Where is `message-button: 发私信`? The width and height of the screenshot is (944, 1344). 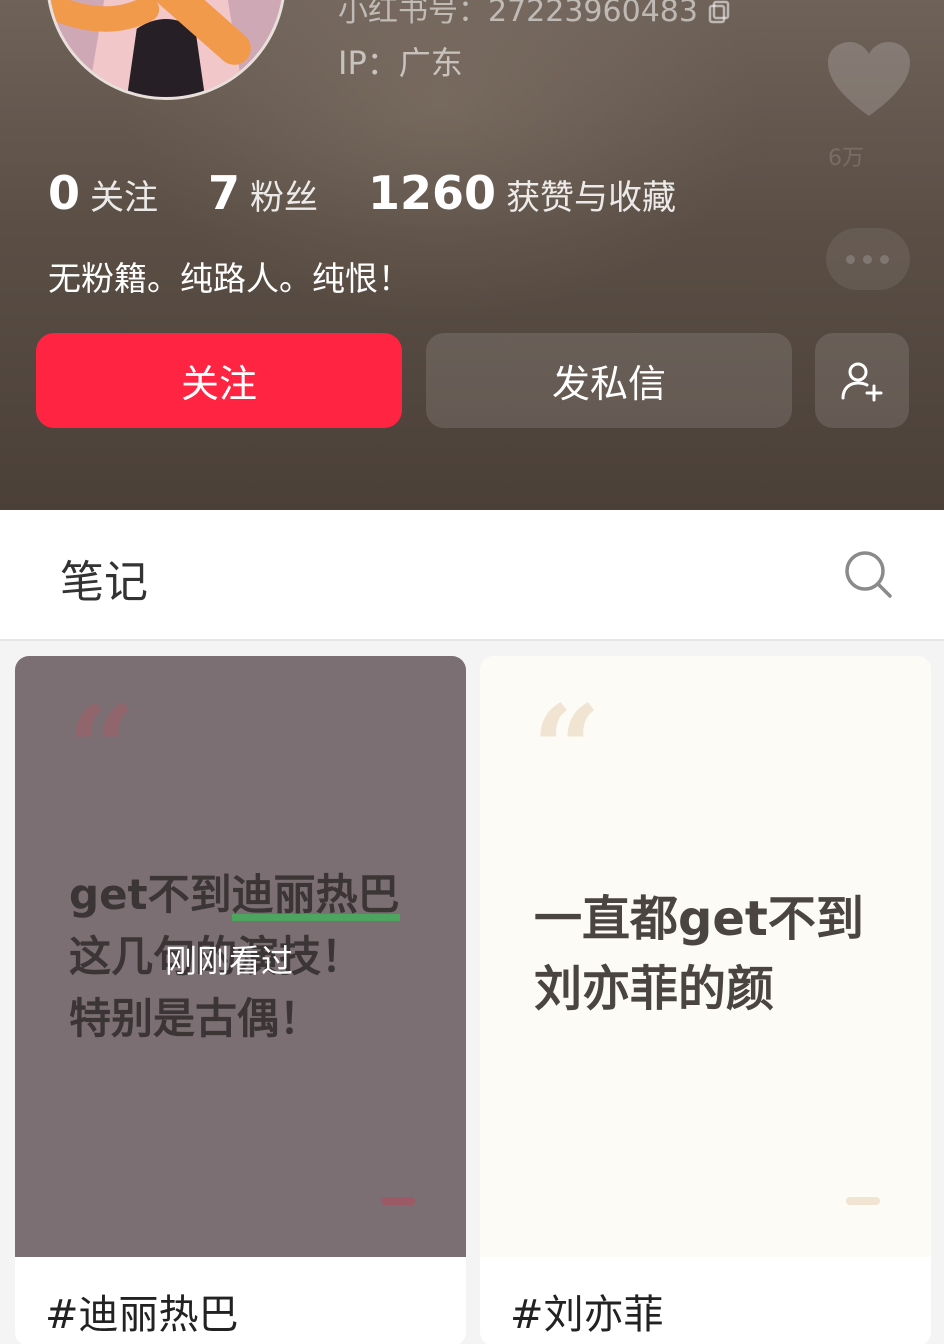
message-button: 发私信 is located at coordinates (609, 380).